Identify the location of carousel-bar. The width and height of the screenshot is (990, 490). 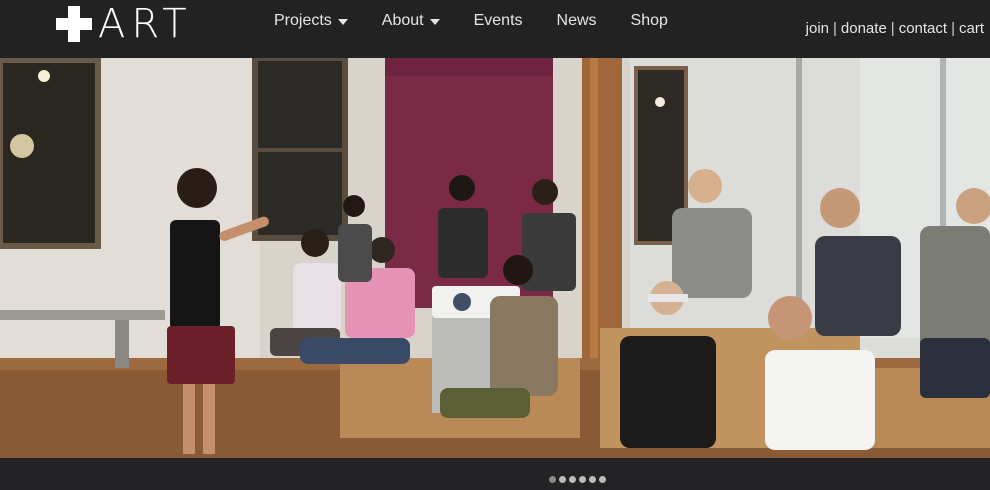
(495, 474).